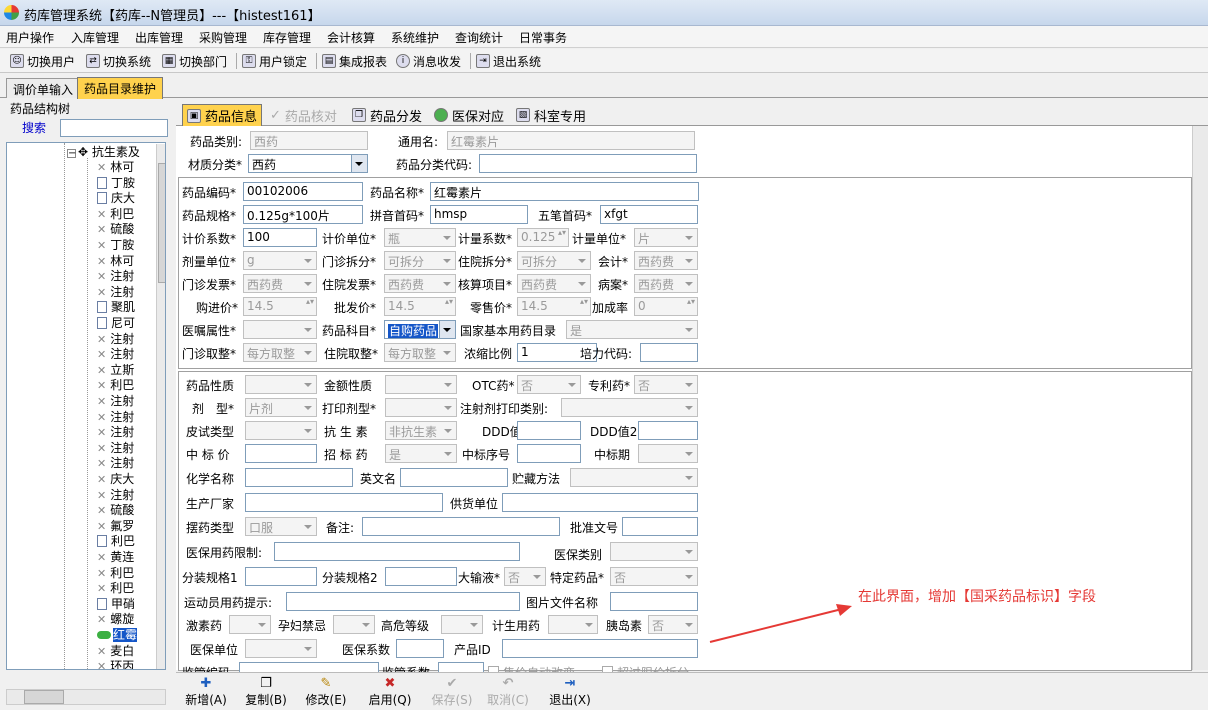  Describe the element at coordinates (666, 260) in the screenshot. I see `acct-select: 西药费` at that location.